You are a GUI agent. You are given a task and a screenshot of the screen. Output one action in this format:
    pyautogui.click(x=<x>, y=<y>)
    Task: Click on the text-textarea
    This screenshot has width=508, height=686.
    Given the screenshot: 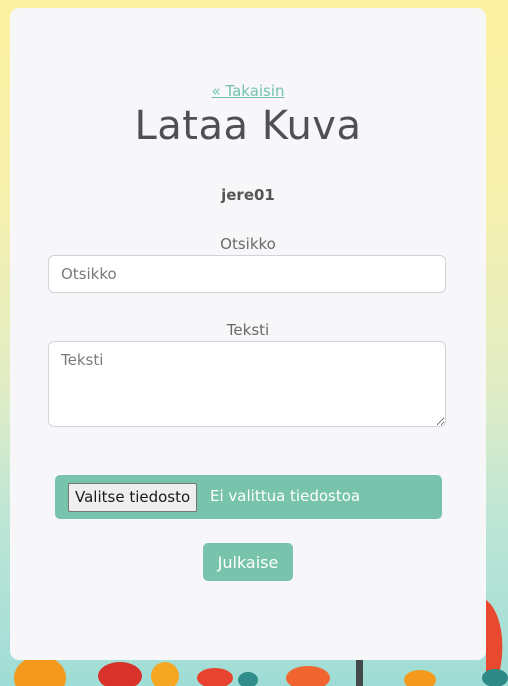 What is the action you would take?
    pyautogui.click(x=247, y=384)
    